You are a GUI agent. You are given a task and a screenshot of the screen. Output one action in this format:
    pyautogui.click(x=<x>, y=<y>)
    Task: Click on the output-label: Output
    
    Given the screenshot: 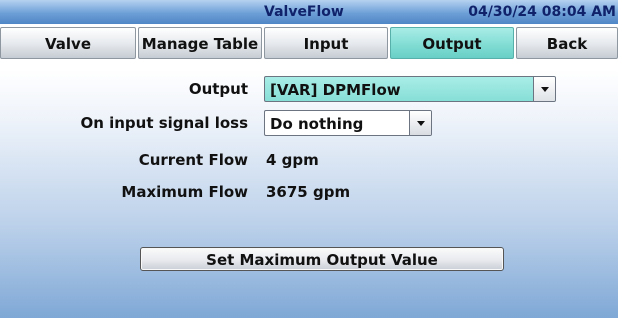 What is the action you would take?
    pyautogui.click(x=218, y=89)
    